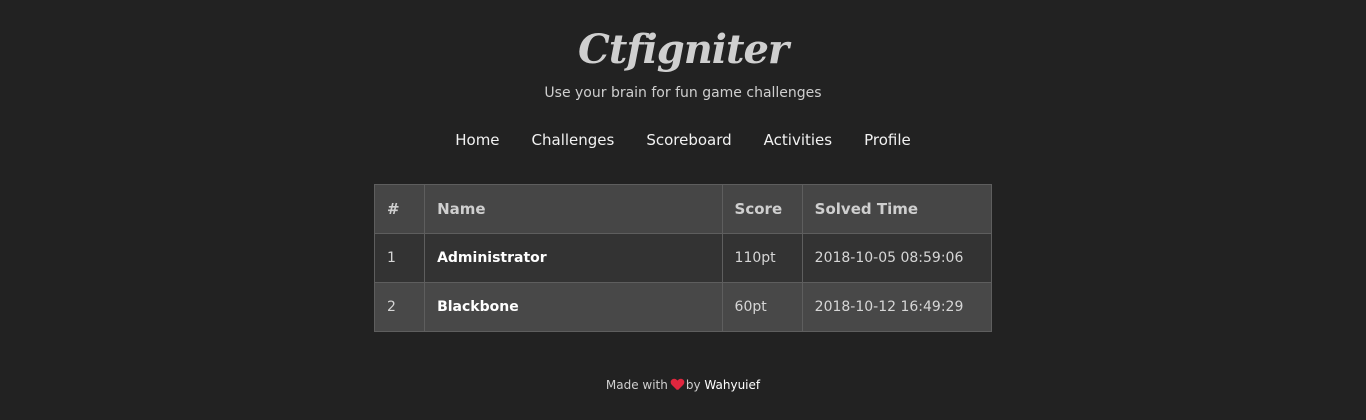 This screenshot has width=1366, height=420. Describe the element at coordinates (573, 140) in the screenshot. I see `nav-item-challenges: Challenges` at that location.